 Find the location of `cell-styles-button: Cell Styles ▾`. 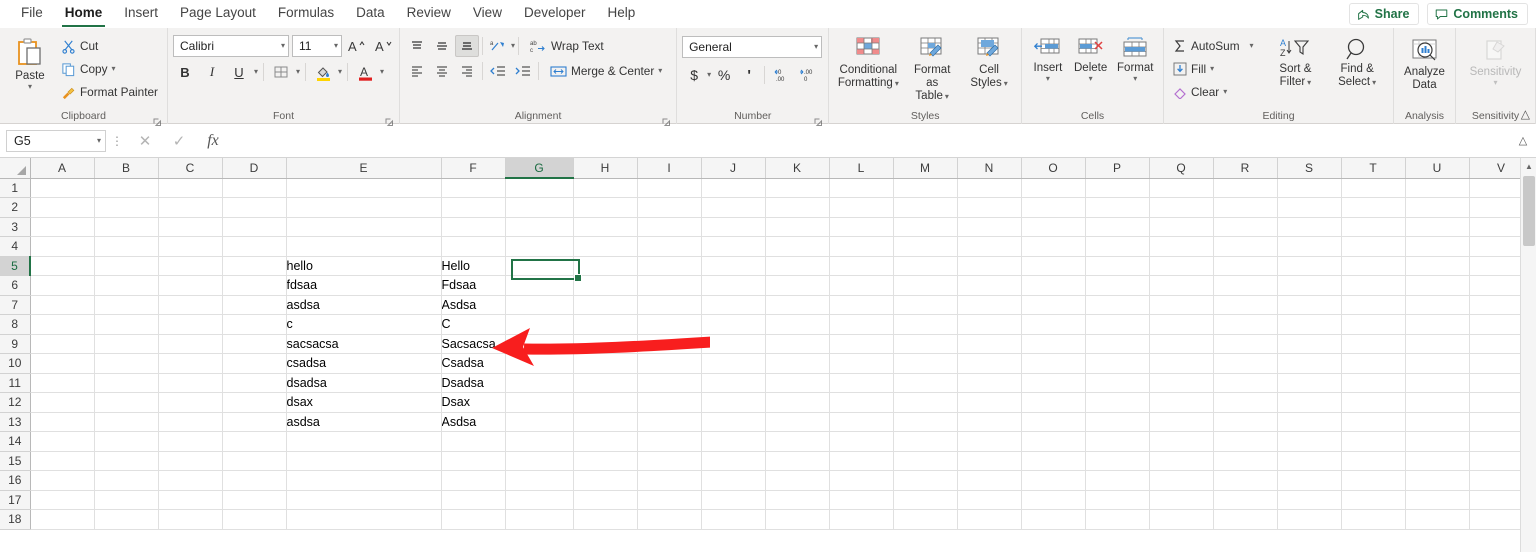

cell-styles-button: Cell Styles ▾ is located at coordinates (989, 62).